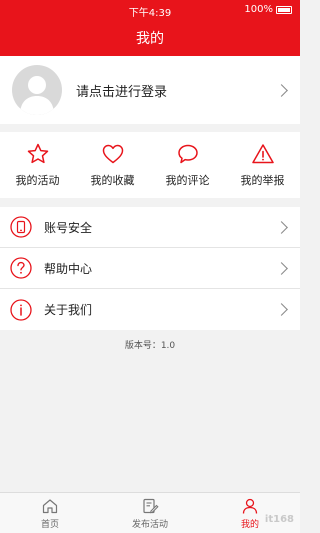 The image size is (320, 533). Describe the element at coordinates (262, 154) in the screenshot. I see `warning-triangle-icon` at that location.